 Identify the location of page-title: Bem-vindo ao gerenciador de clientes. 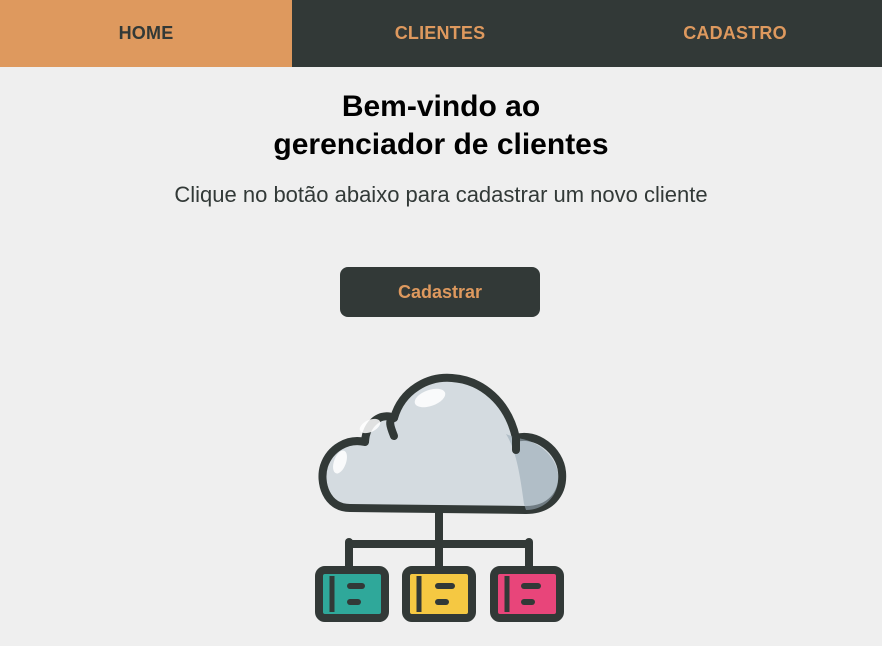
(441, 126).